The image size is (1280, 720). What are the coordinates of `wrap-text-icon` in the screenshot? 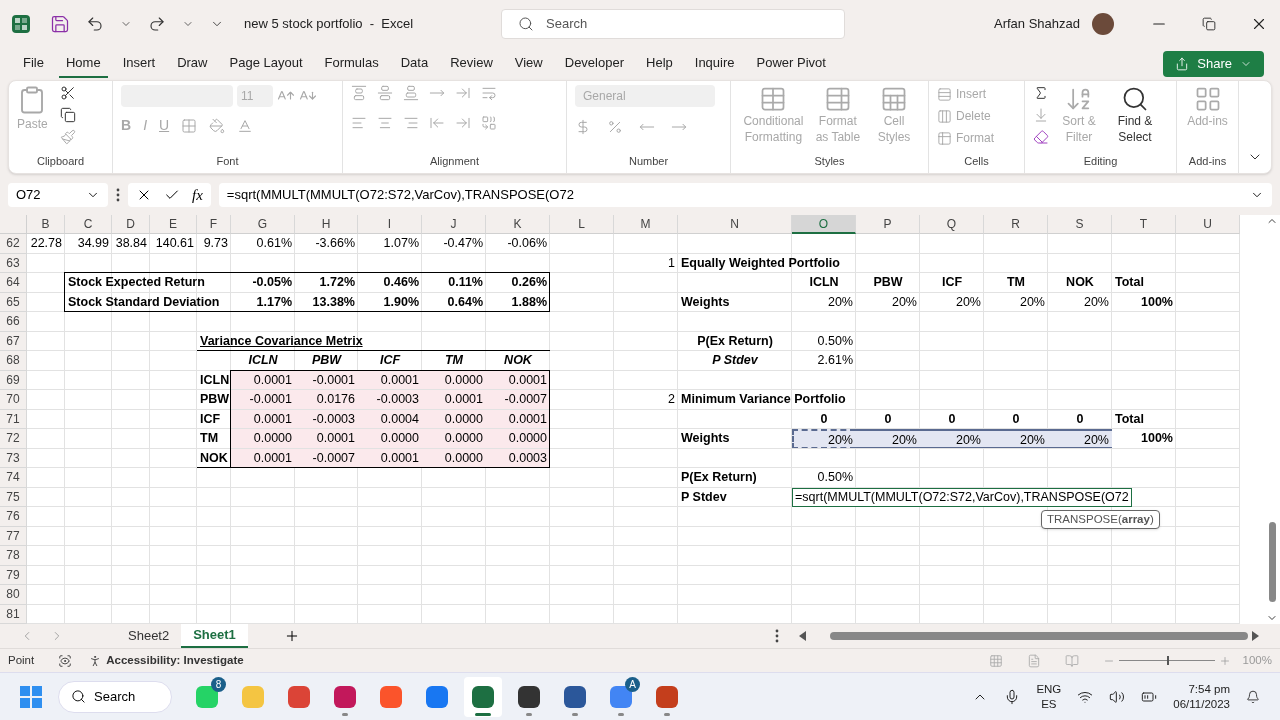 It's located at (489, 93).